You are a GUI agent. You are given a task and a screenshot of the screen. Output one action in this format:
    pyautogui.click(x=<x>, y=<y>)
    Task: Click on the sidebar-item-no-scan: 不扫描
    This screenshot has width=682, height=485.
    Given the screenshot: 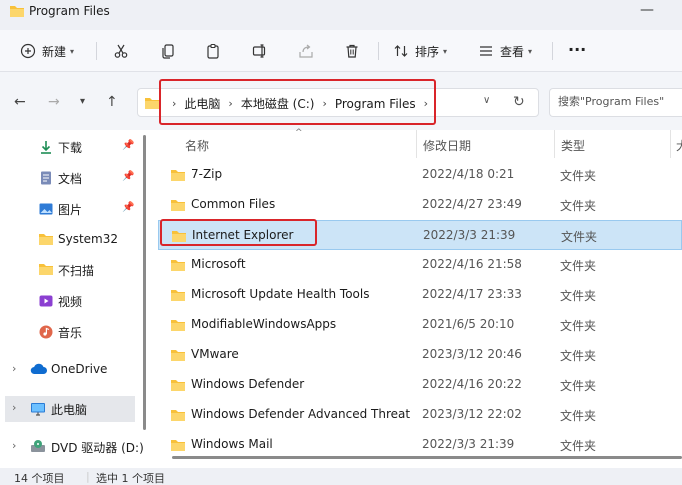 What is the action you would take?
    pyautogui.click(x=70, y=270)
    